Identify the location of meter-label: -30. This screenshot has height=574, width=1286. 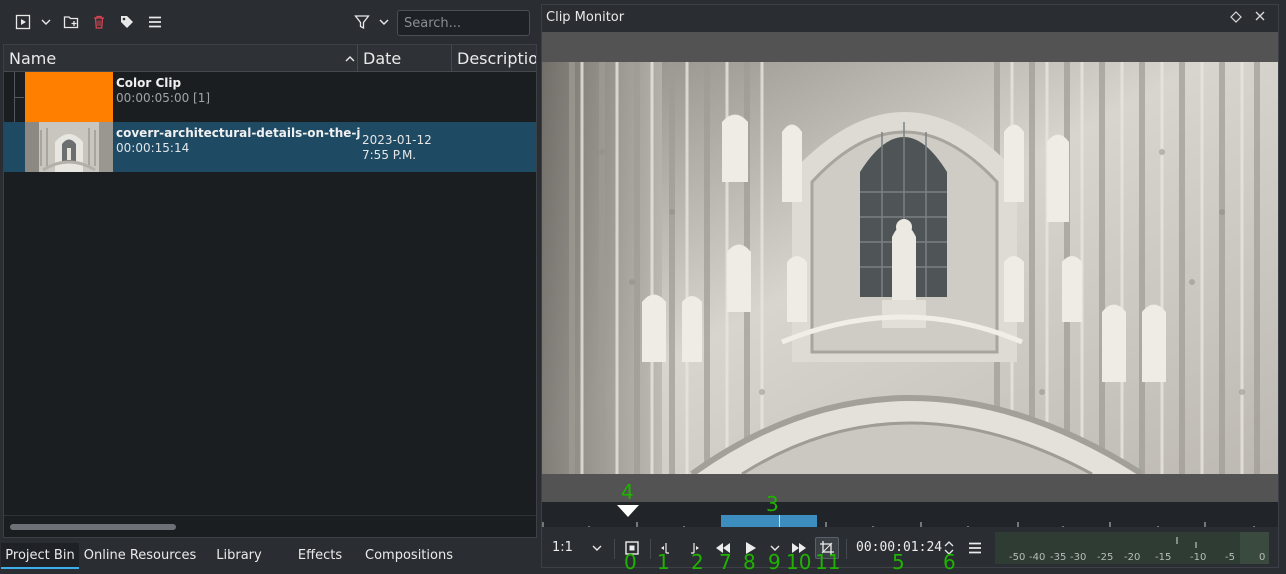
(1078, 557).